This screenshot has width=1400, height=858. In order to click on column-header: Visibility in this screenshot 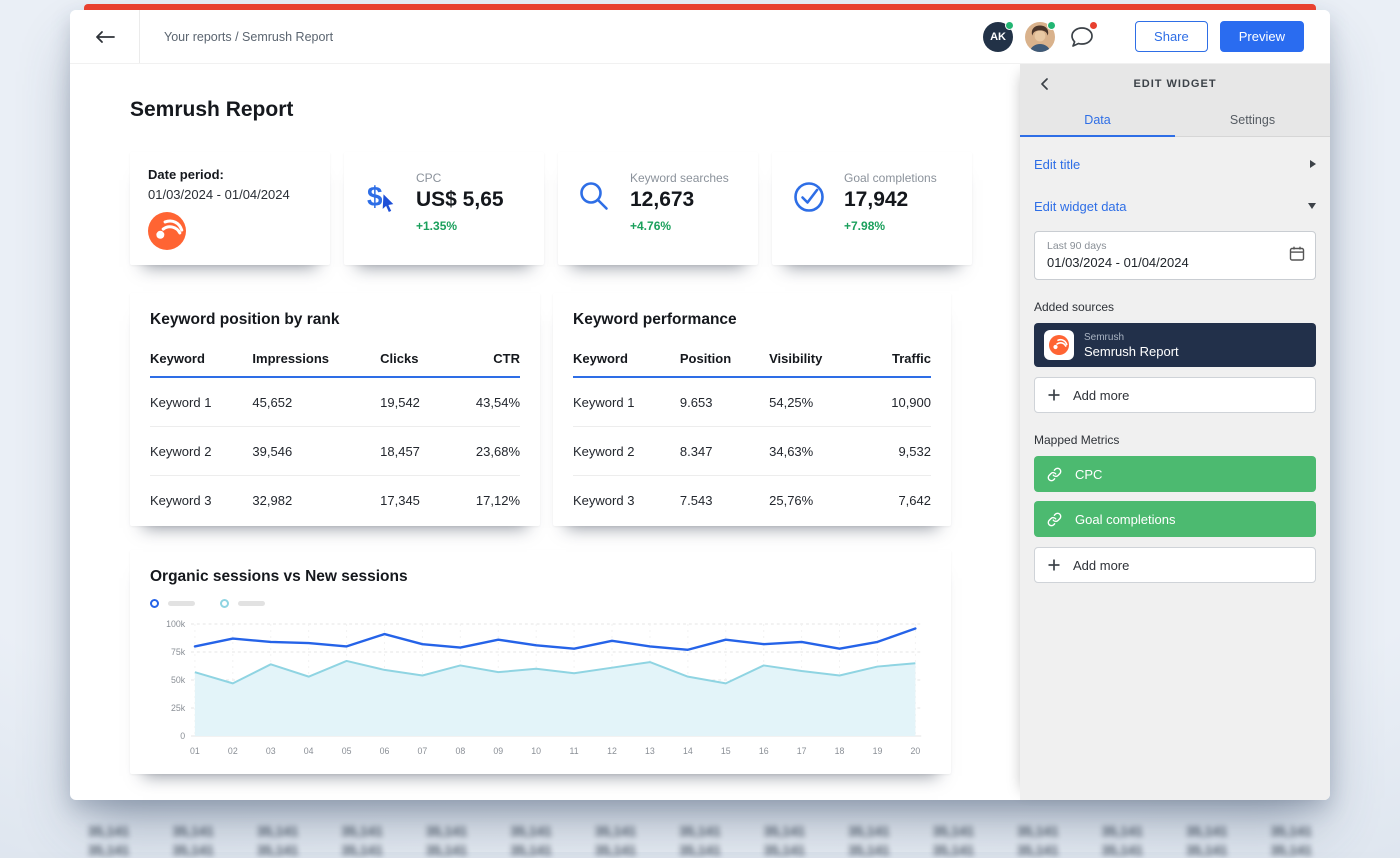, I will do `click(815, 358)`.